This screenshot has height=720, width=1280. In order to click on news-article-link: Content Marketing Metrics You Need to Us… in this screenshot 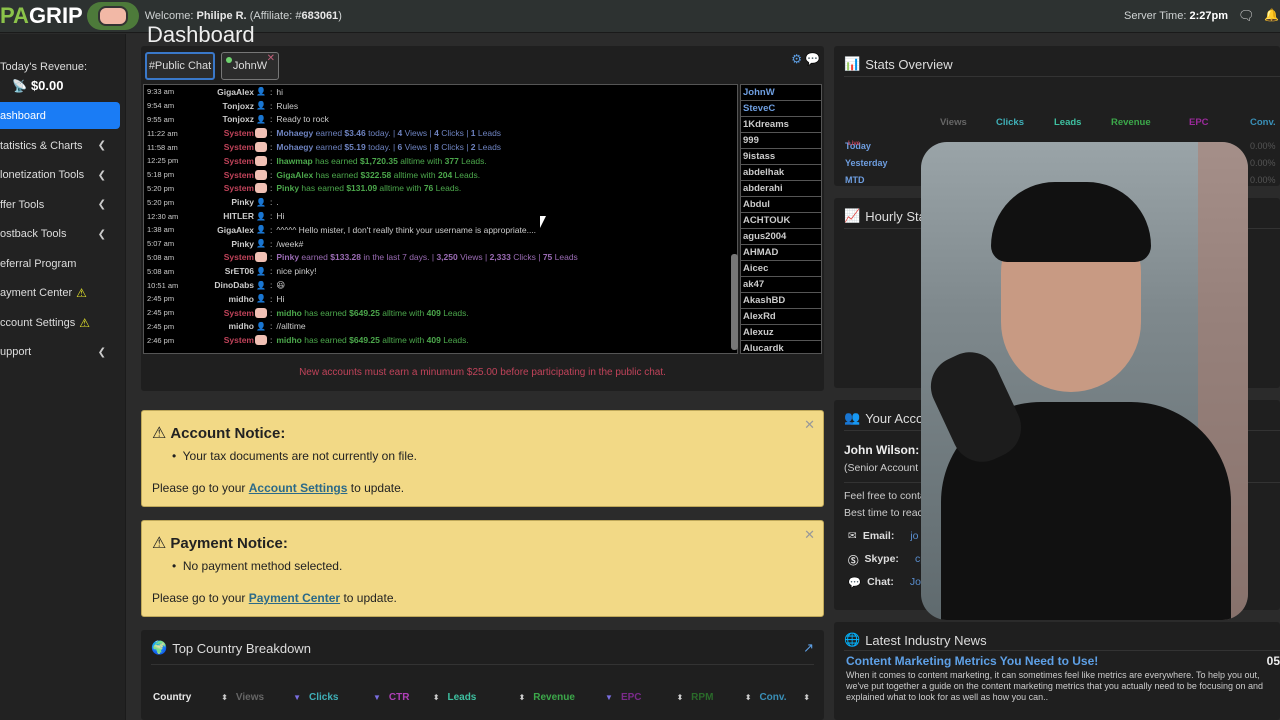, I will do `click(972, 661)`.